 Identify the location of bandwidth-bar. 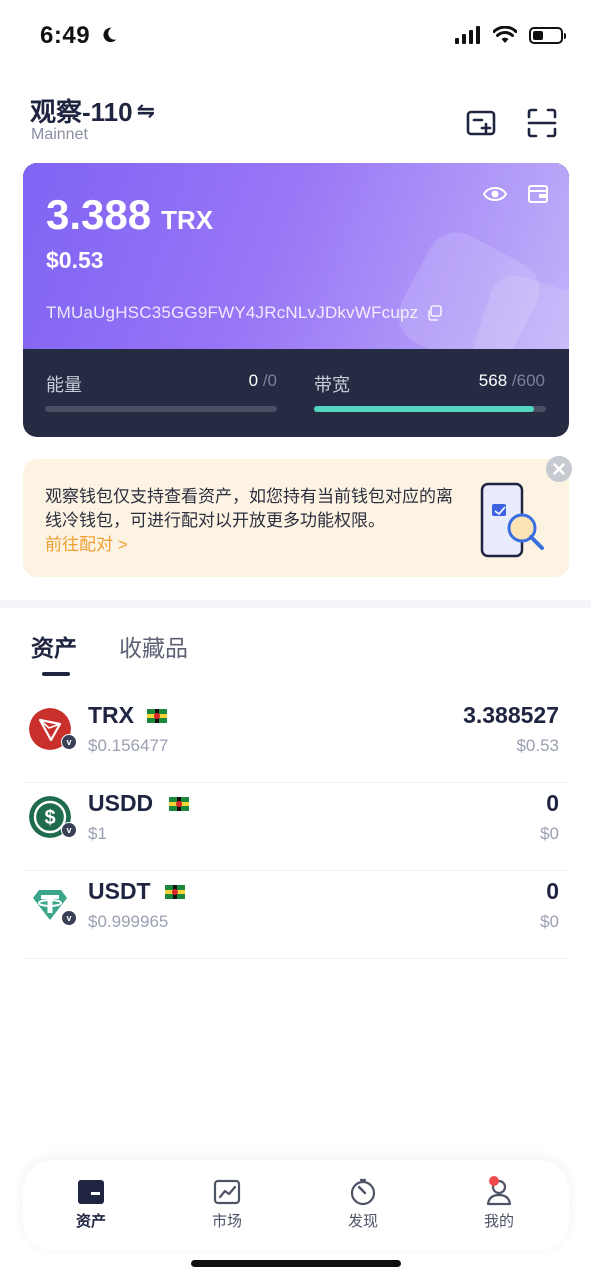
(430, 409).